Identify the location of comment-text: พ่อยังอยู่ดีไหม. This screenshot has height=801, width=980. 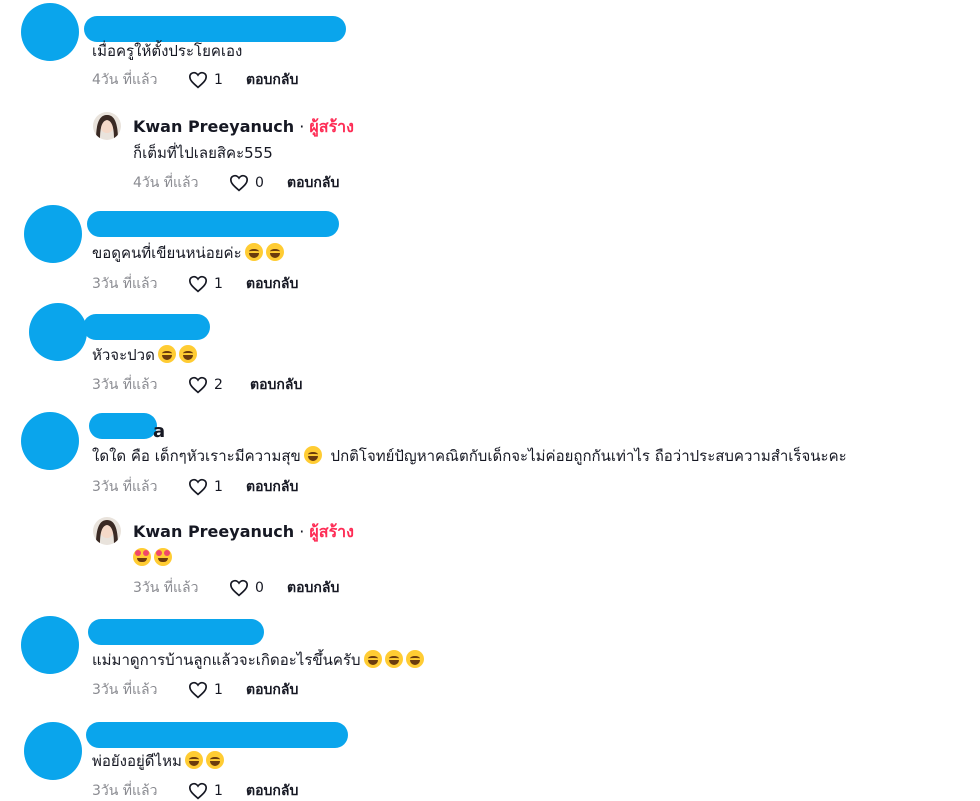
(158, 761).